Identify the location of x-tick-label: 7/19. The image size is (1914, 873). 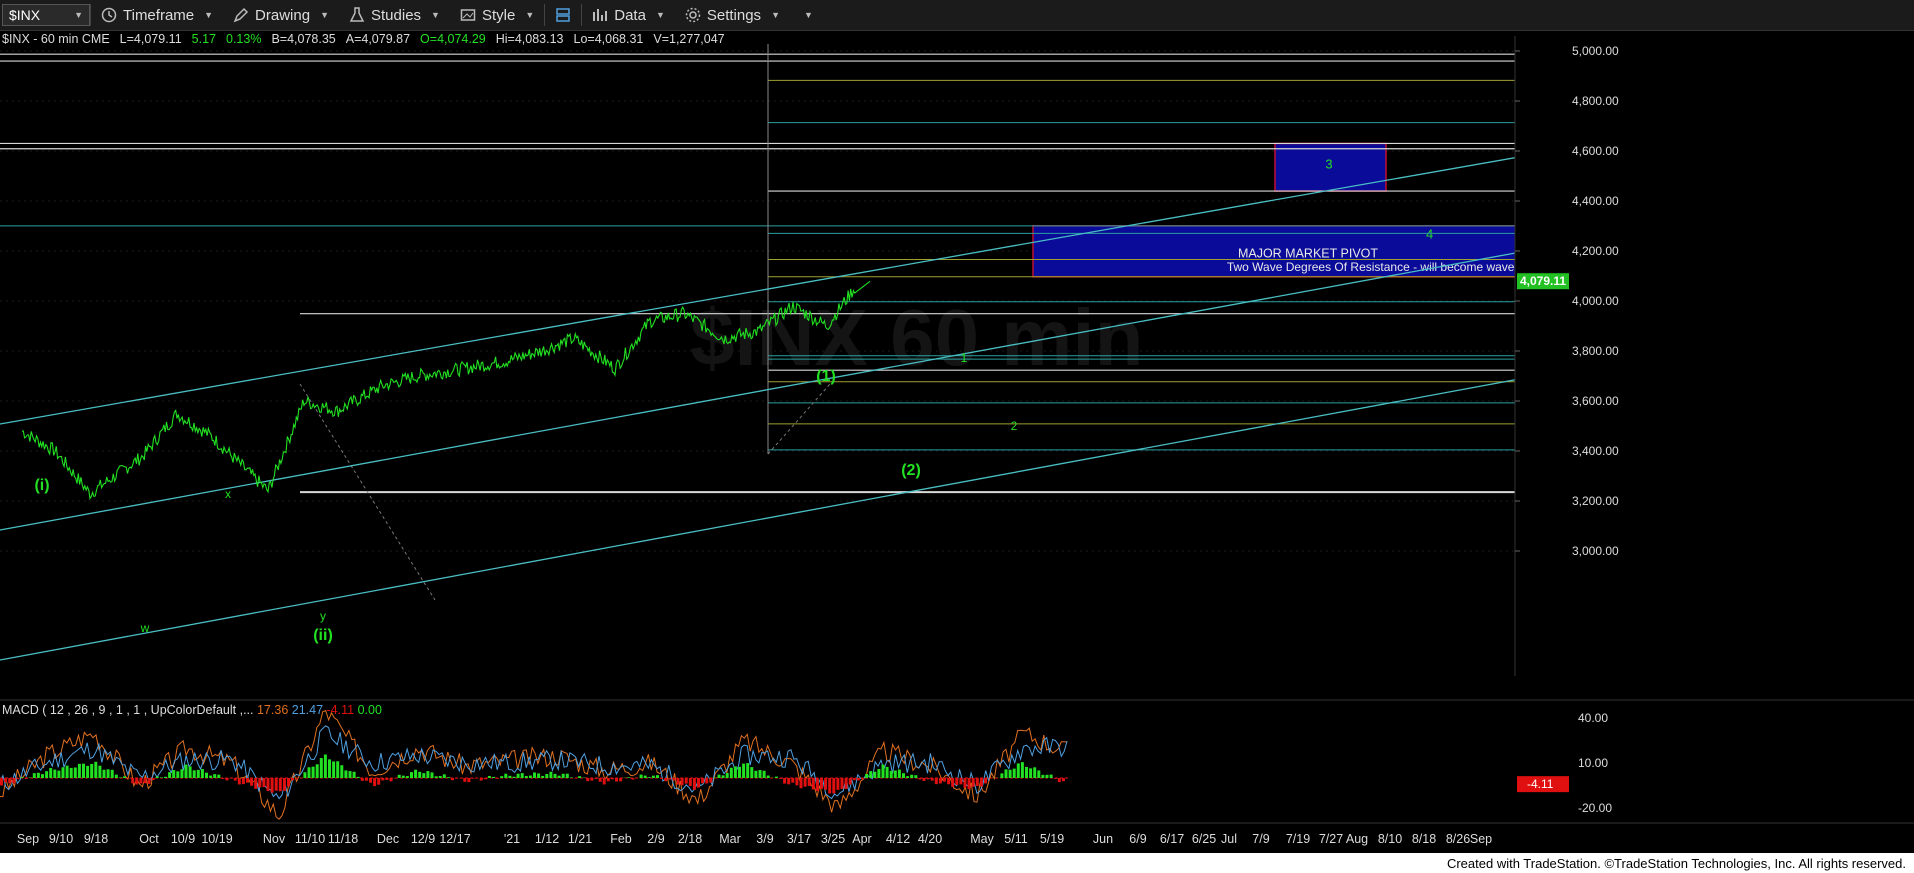
(1298, 839).